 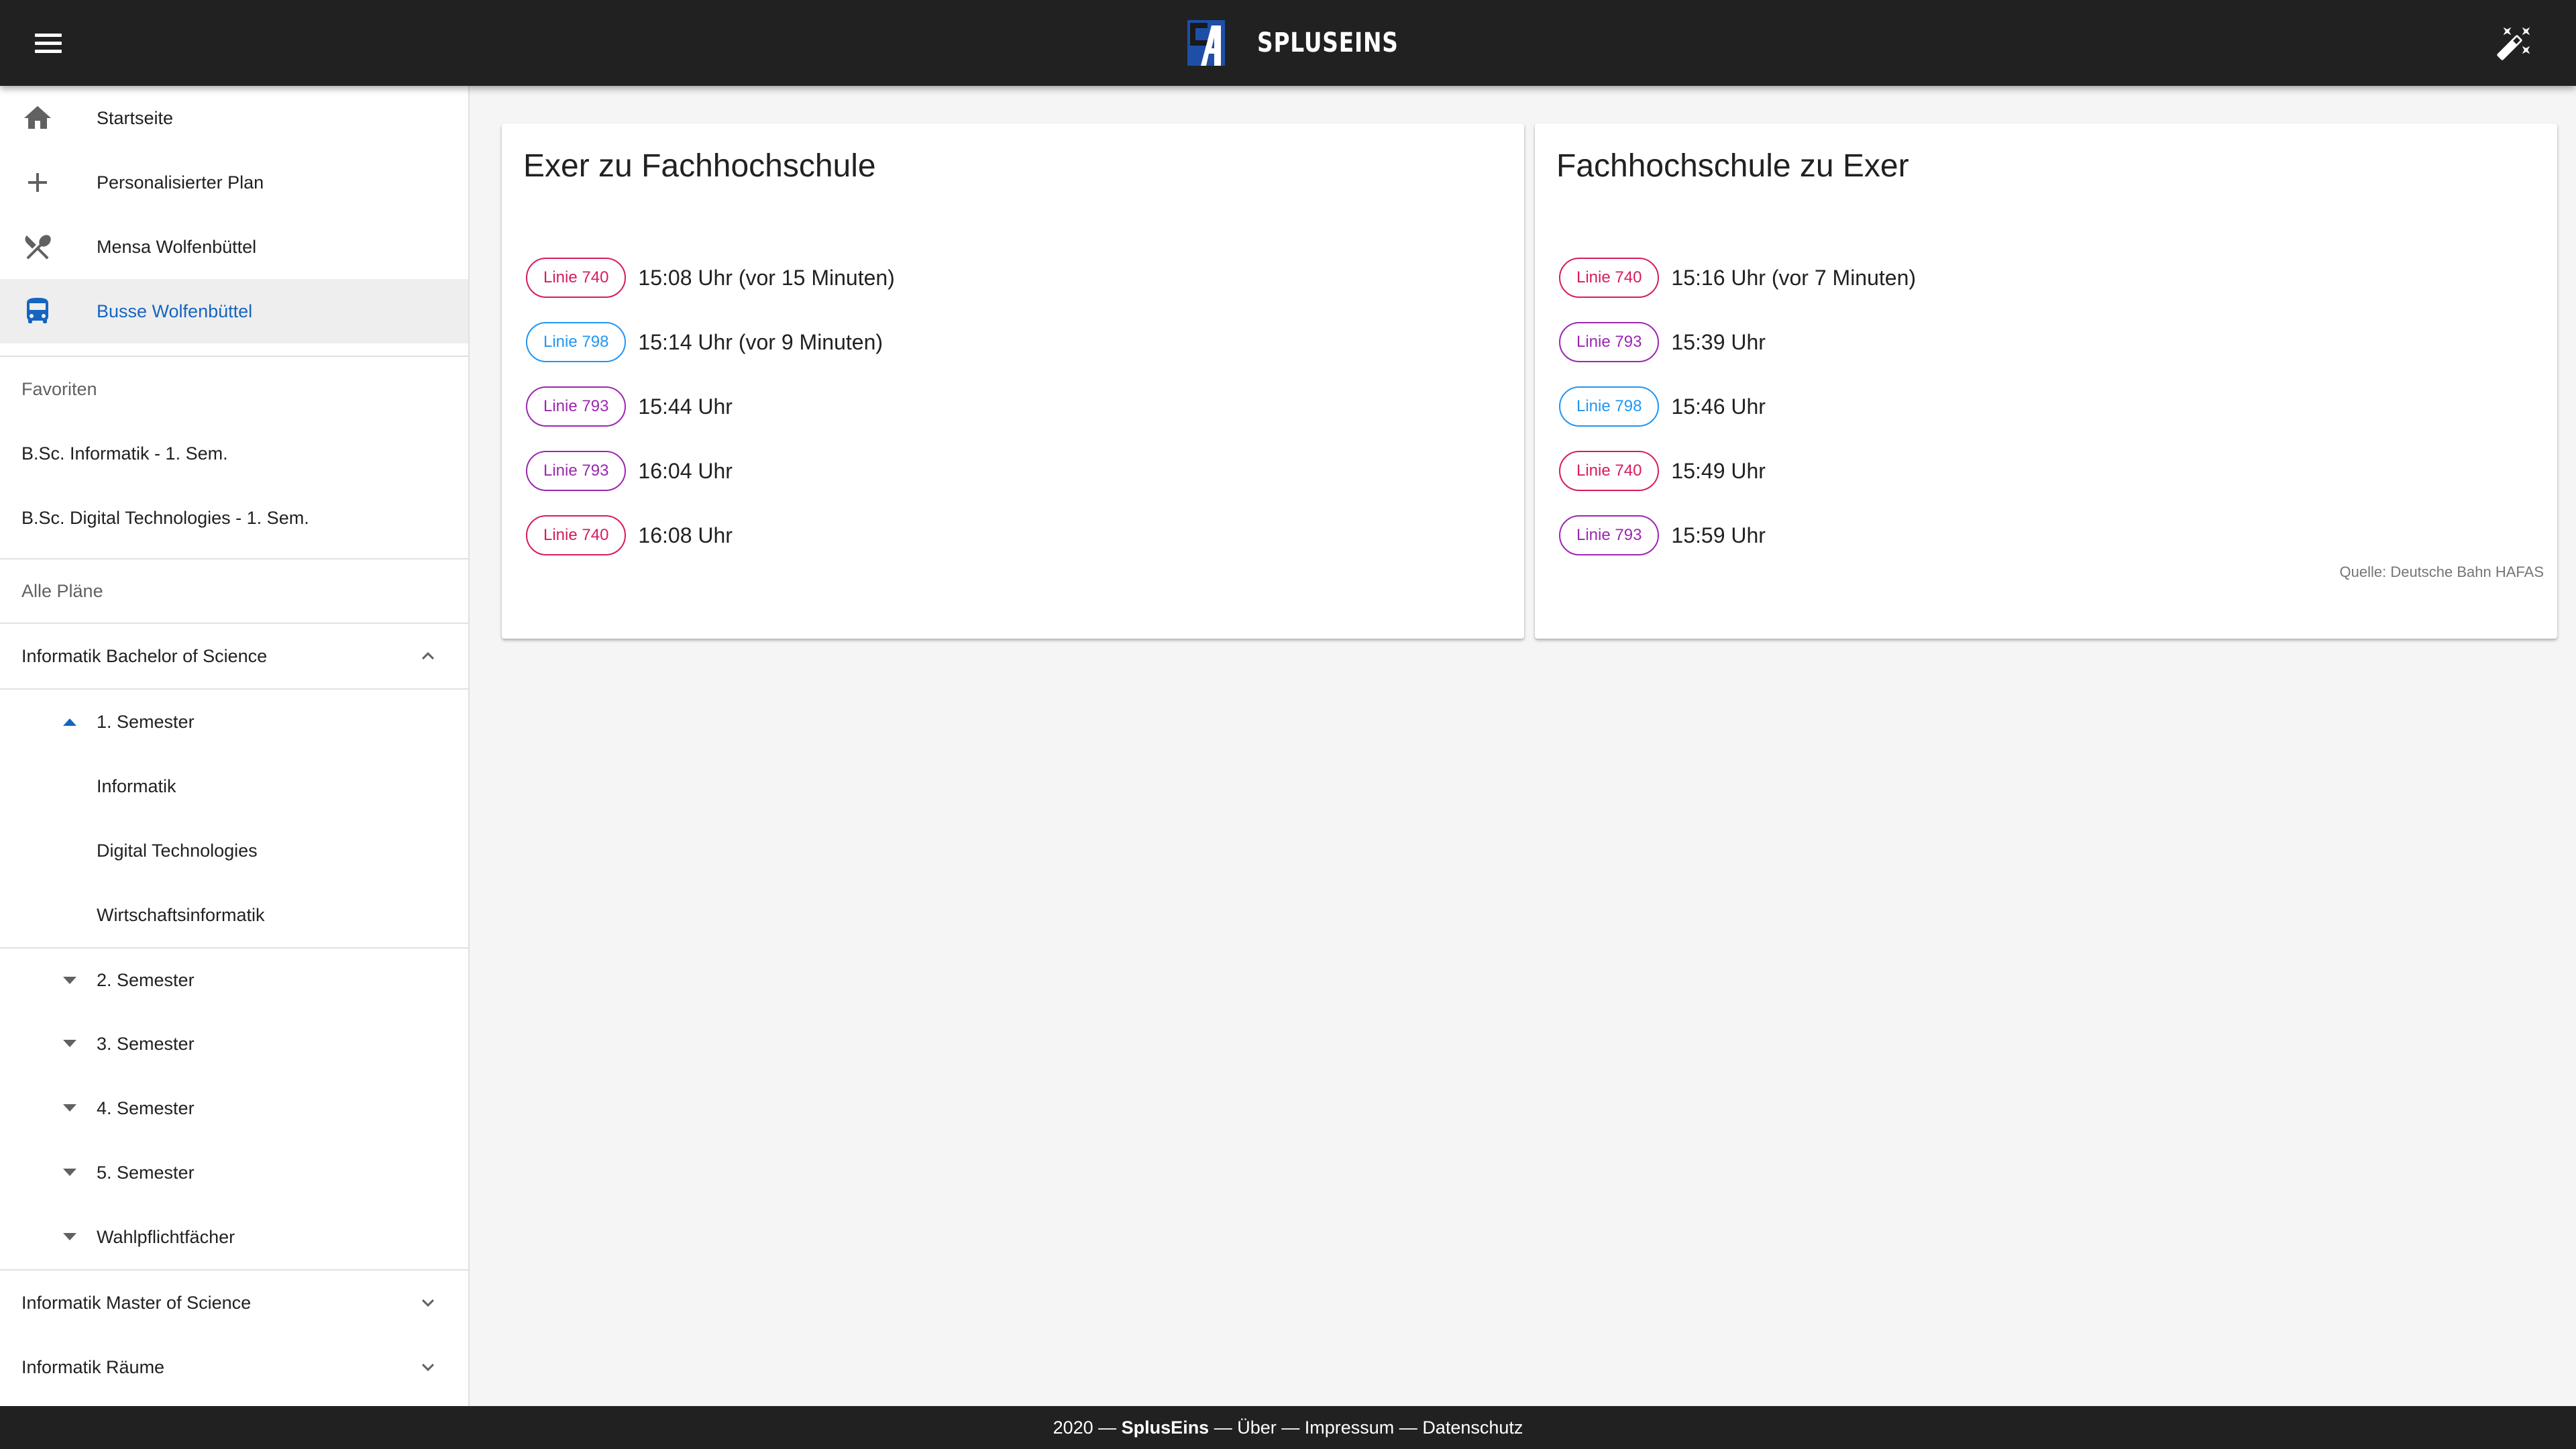 I want to click on favorite-item: B.Sc. Informatik - 1. Sem., so click(x=234, y=453).